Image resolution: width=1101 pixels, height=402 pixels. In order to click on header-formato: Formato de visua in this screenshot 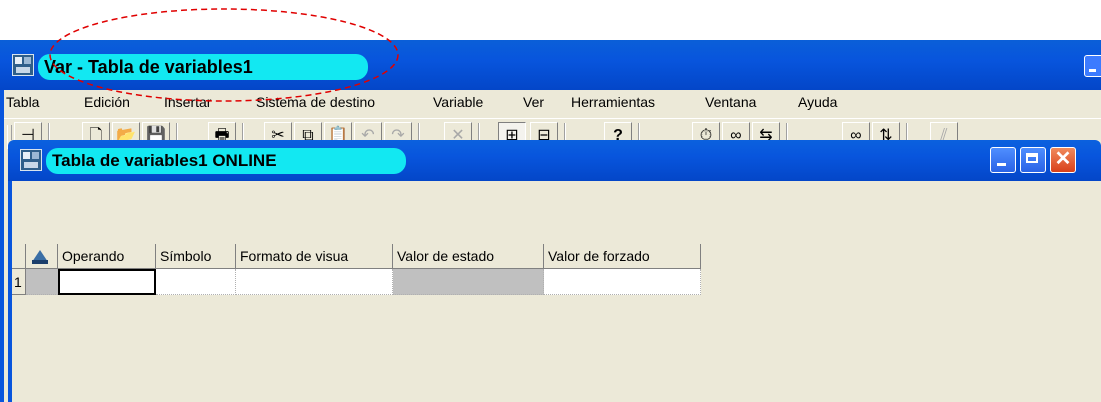, I will do `click(314, 256)`.